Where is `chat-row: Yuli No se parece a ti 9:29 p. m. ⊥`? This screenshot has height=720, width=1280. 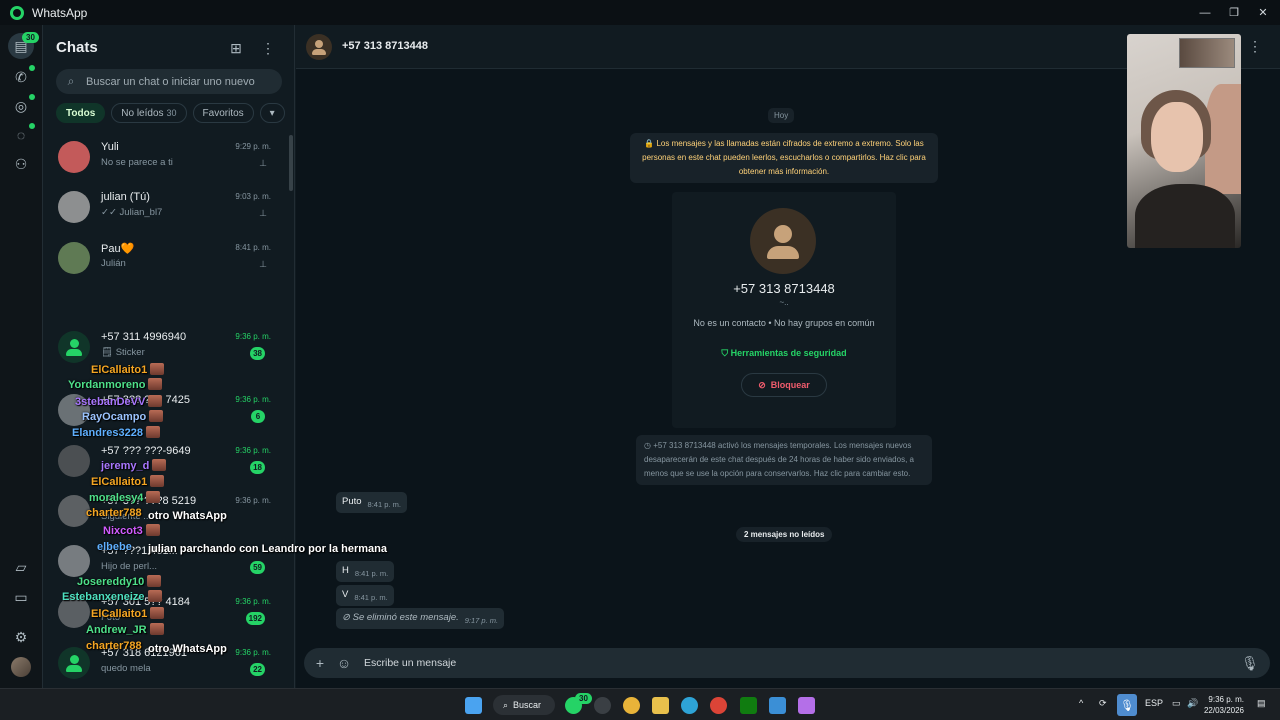
chat-row: Yuli No se parece a ti 9:29 p. m. ⊥ is located at coordinates (165, 158).